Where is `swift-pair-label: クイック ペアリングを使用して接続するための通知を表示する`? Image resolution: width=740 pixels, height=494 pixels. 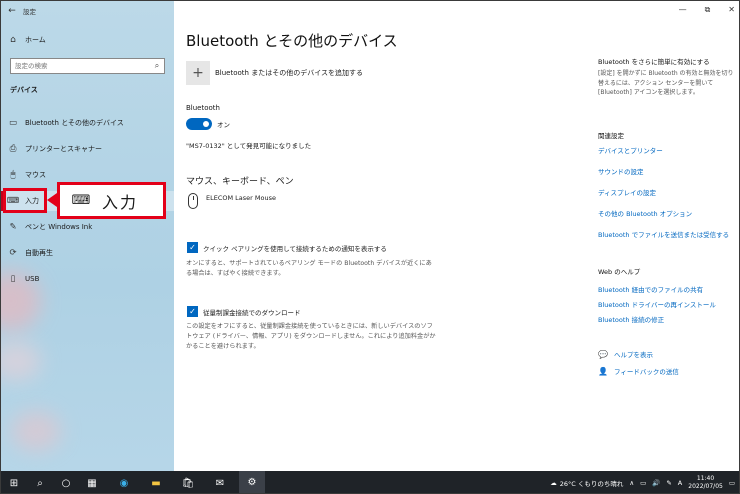
swift-pair-label: クイック ペアリングを使用して接続するための通知を表示する is located at coordinates (295, 248).